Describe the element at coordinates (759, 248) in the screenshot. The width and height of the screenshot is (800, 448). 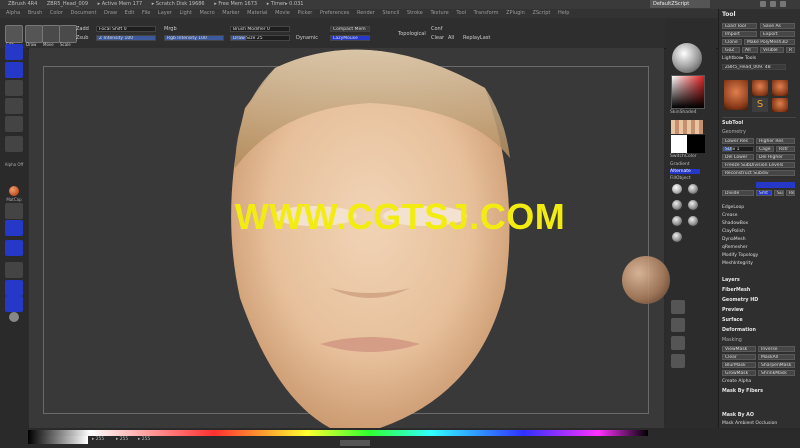
I see `qremesher-item: qRemesher` at that location.